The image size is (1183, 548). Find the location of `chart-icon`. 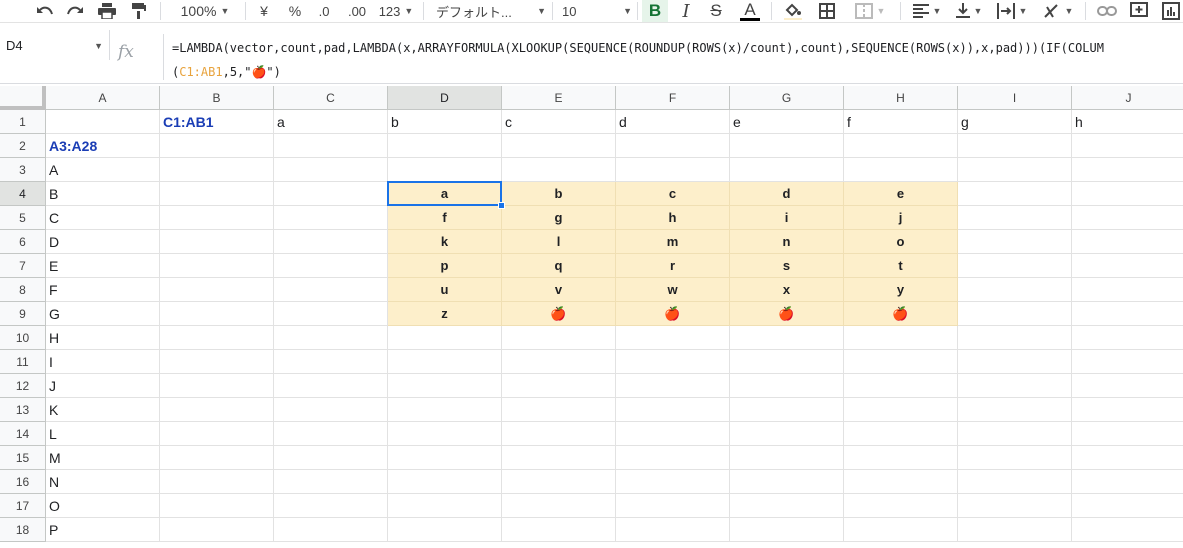

chart-icon is located at coordinates (1170, 11).